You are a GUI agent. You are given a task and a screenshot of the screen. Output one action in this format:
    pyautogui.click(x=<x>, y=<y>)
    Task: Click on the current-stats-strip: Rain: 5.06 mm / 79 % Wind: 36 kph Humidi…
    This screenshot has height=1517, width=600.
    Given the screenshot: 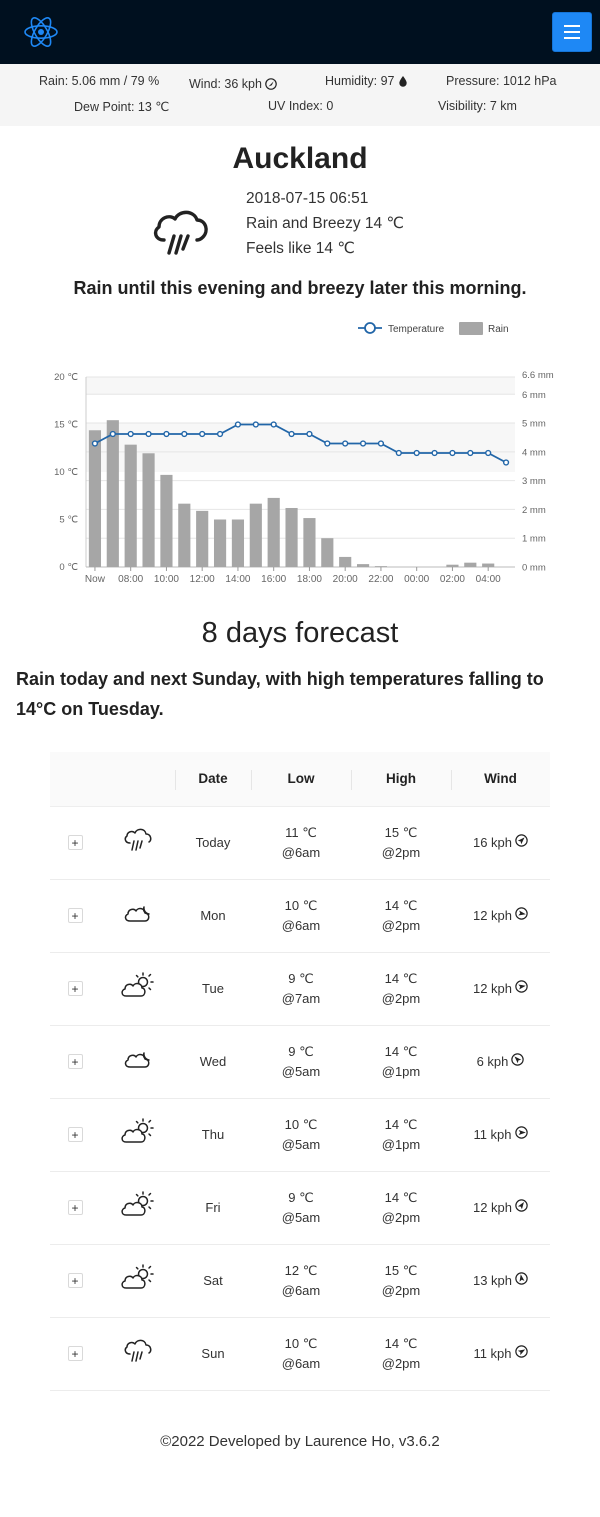 What is the action you would take?
    pyautogui.click(x=300, y=95)
    